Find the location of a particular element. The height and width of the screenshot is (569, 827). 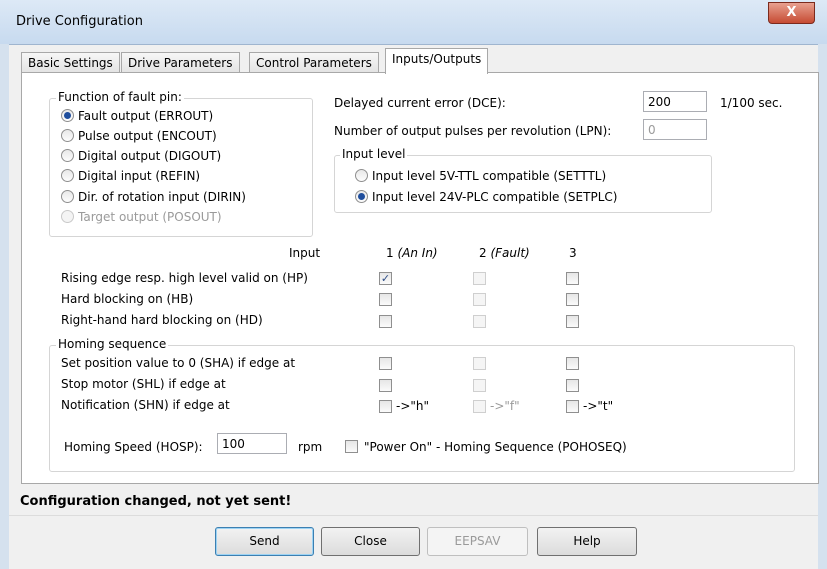

radio-posout: Target output (POSOUT) is located at coordinates (141, 217).